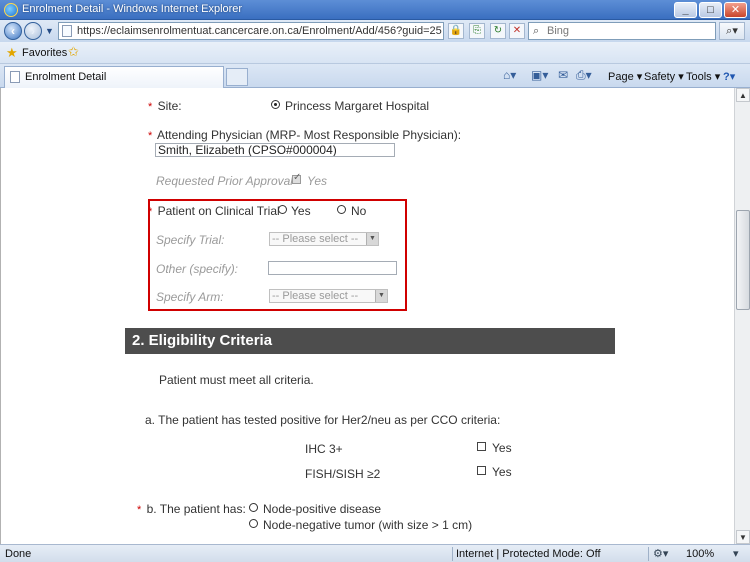 The image size is (750, 562). What do you see at coordinates (664, 76) in the screenshot?
I see `safety-menu: Safety ▾` at bounding box center [664, 76].